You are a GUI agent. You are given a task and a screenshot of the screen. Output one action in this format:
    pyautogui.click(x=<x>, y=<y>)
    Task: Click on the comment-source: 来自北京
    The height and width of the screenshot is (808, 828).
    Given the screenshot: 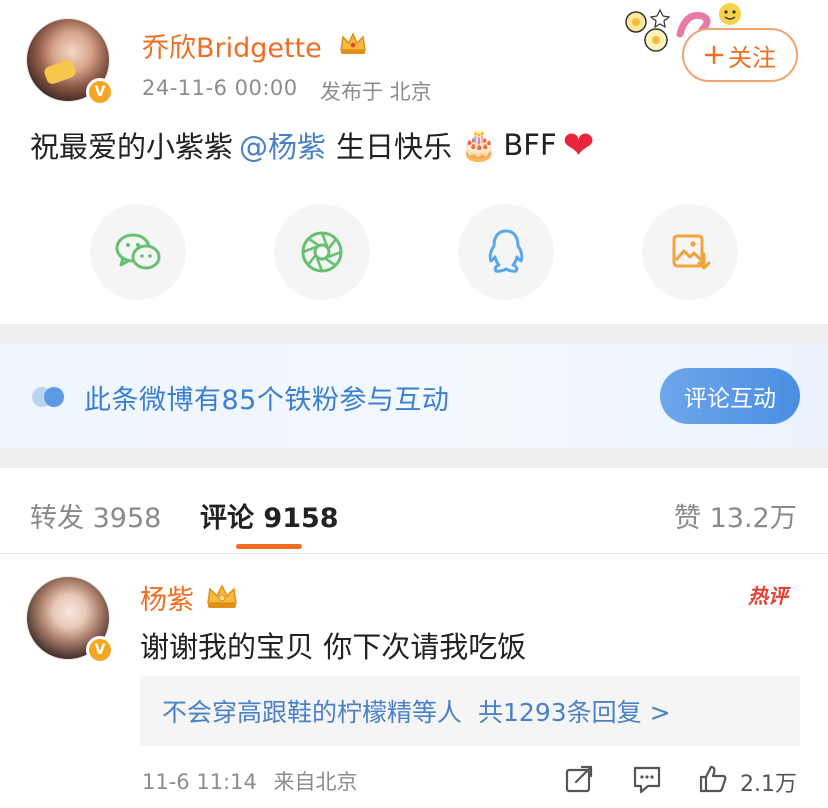 What is the action you would take?
    pyautogui.click(x=315, y=782)
    